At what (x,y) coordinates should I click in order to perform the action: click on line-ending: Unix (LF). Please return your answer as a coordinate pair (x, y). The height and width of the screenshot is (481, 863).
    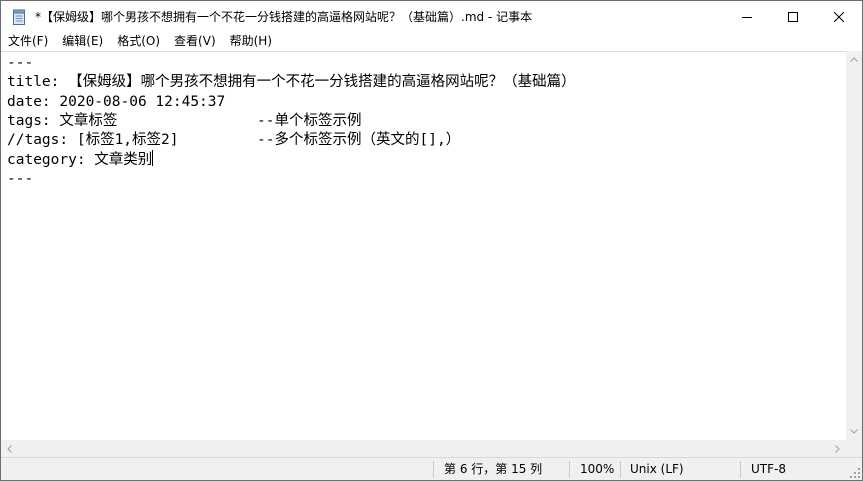
    Looking at the image, I should click on (657, 469).